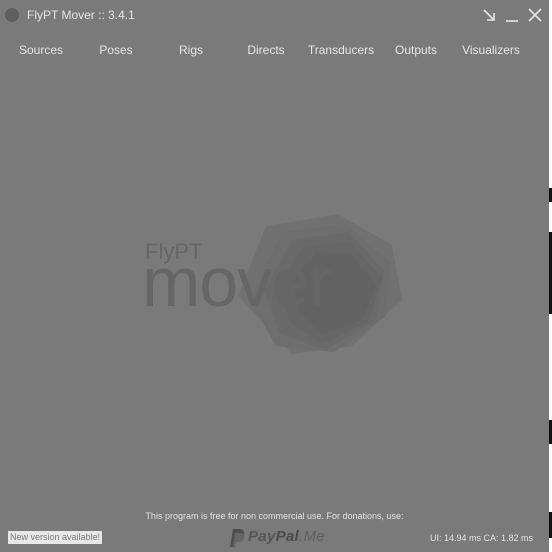 The image size is (552, 552). Describe the element at coordinates (237, 282) in the screenshot. I see `logo-large-text: mover` at that location.